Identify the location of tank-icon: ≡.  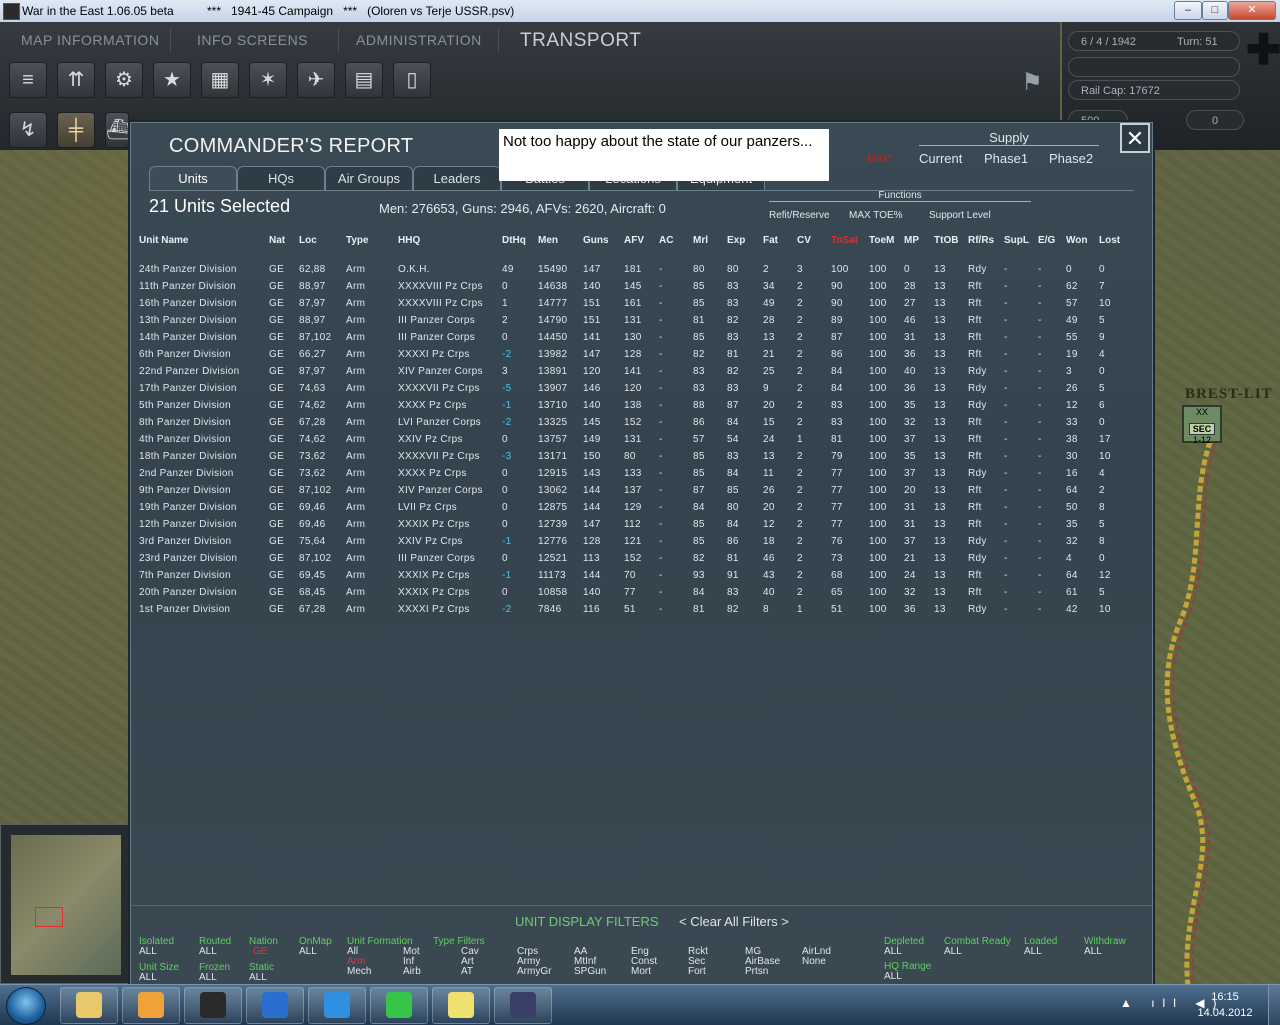
(28, 80).